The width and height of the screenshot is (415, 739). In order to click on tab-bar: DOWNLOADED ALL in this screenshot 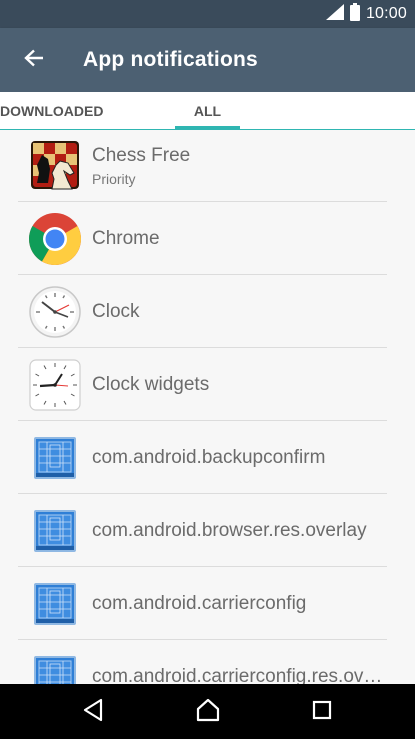, I will do `click(207, 111)`.